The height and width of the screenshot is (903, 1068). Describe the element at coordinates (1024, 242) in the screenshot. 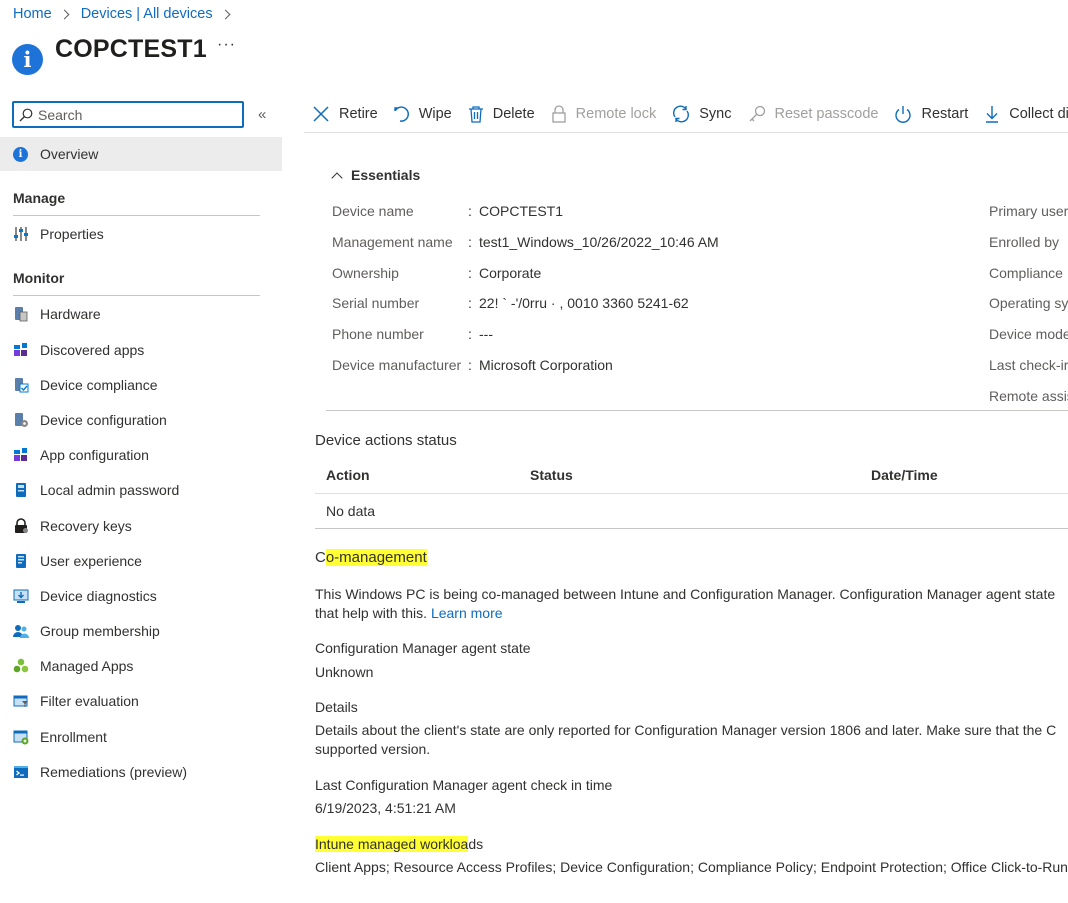

I see `field-label: Enrolled by` at that location.